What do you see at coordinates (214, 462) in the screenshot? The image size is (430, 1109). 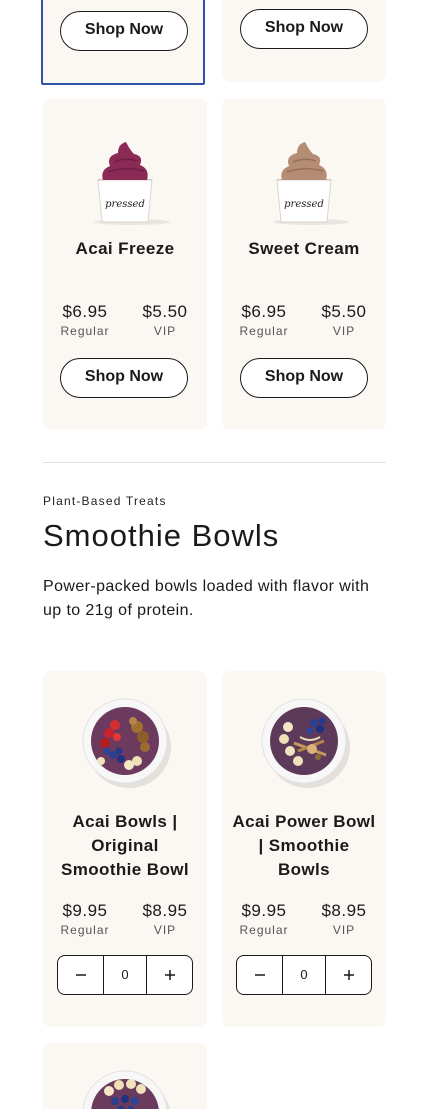 I see `section-divider` at bounding box center [214, 462].